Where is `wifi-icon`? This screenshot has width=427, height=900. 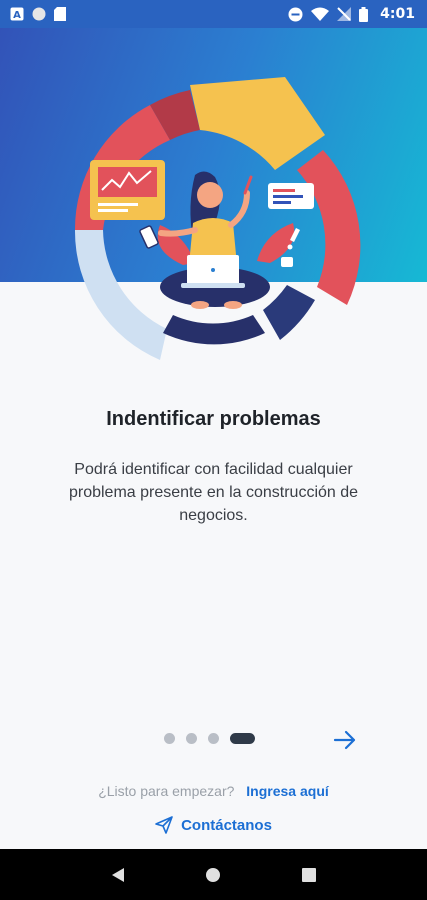
wifi-icon is located at coordinates (320, 14).